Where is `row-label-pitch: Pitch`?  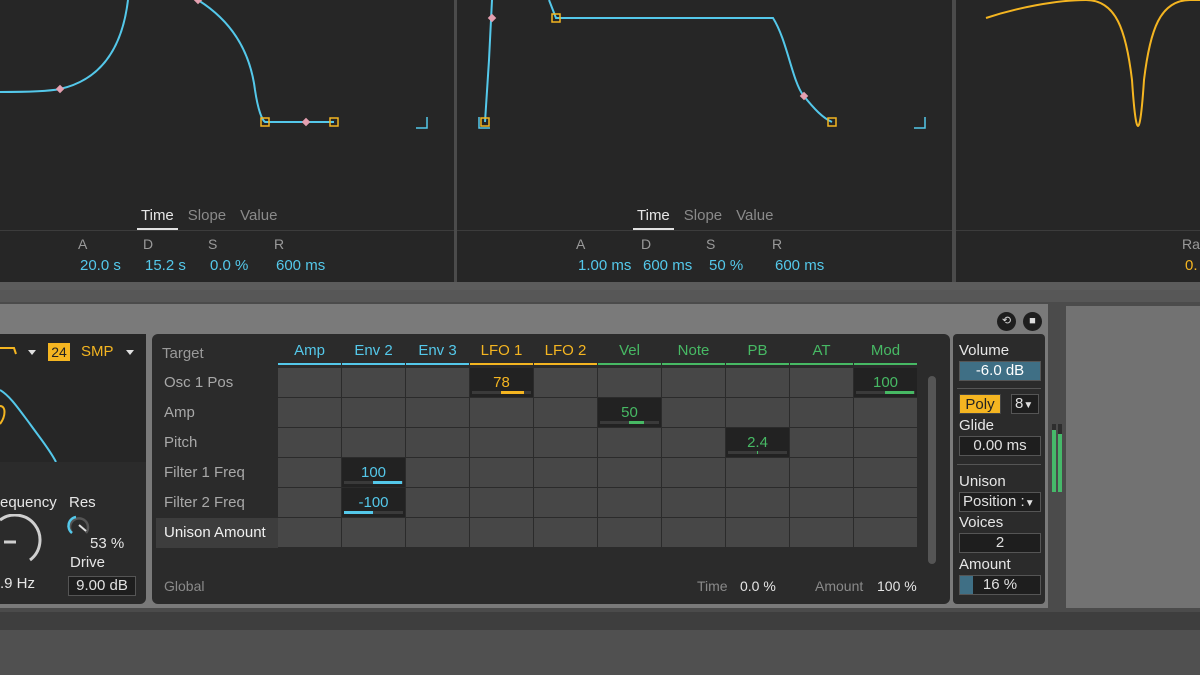 row-label-pitch: Pitch is located at coordinates (180, 442).